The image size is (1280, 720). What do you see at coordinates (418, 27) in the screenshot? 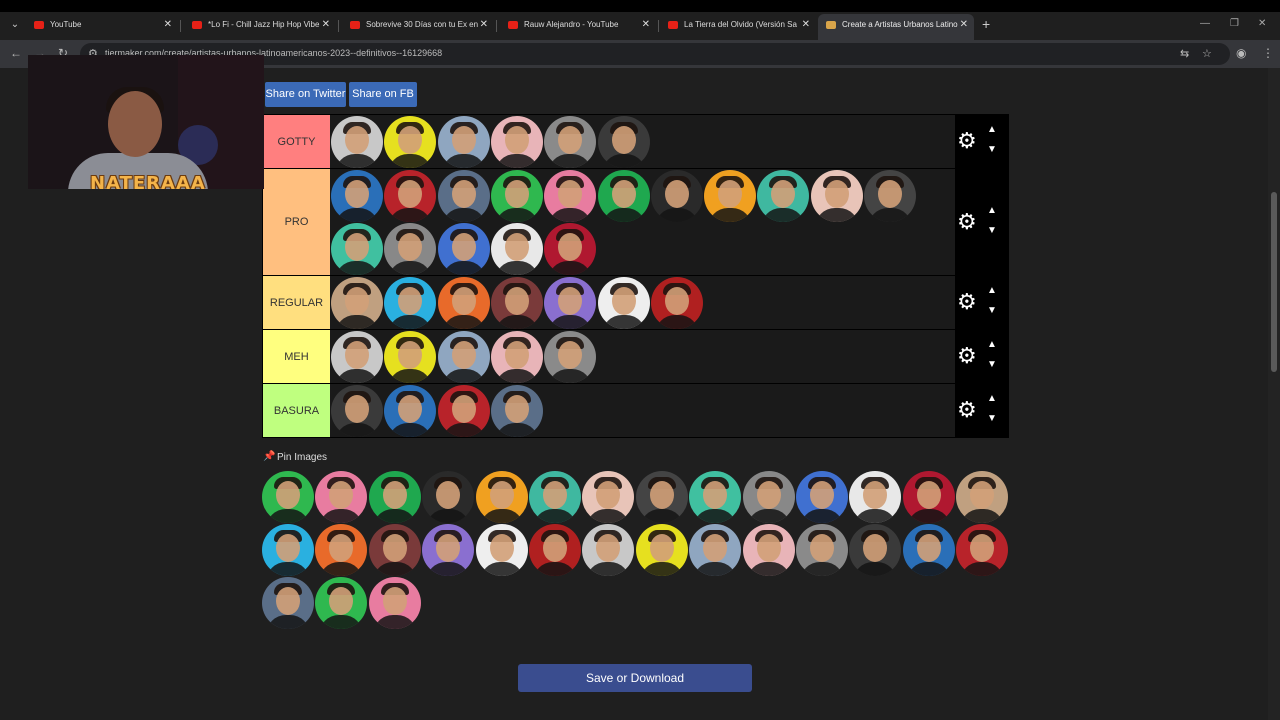
I see `tab-sobrevive: Sobrevive 30 Días con tu Ex en ✕` at bounding box center [418, 27].